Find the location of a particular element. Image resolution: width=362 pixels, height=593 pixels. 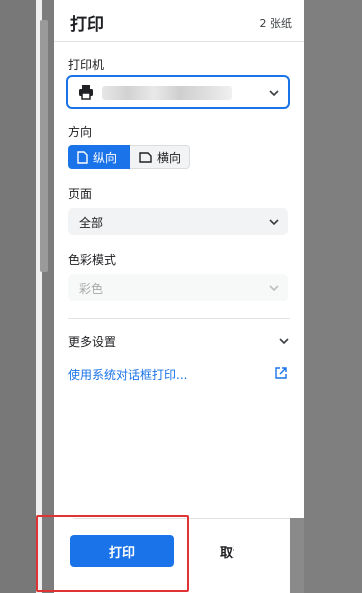

color-mode-label: 色彩模式 is located at coordinates (92, 260).